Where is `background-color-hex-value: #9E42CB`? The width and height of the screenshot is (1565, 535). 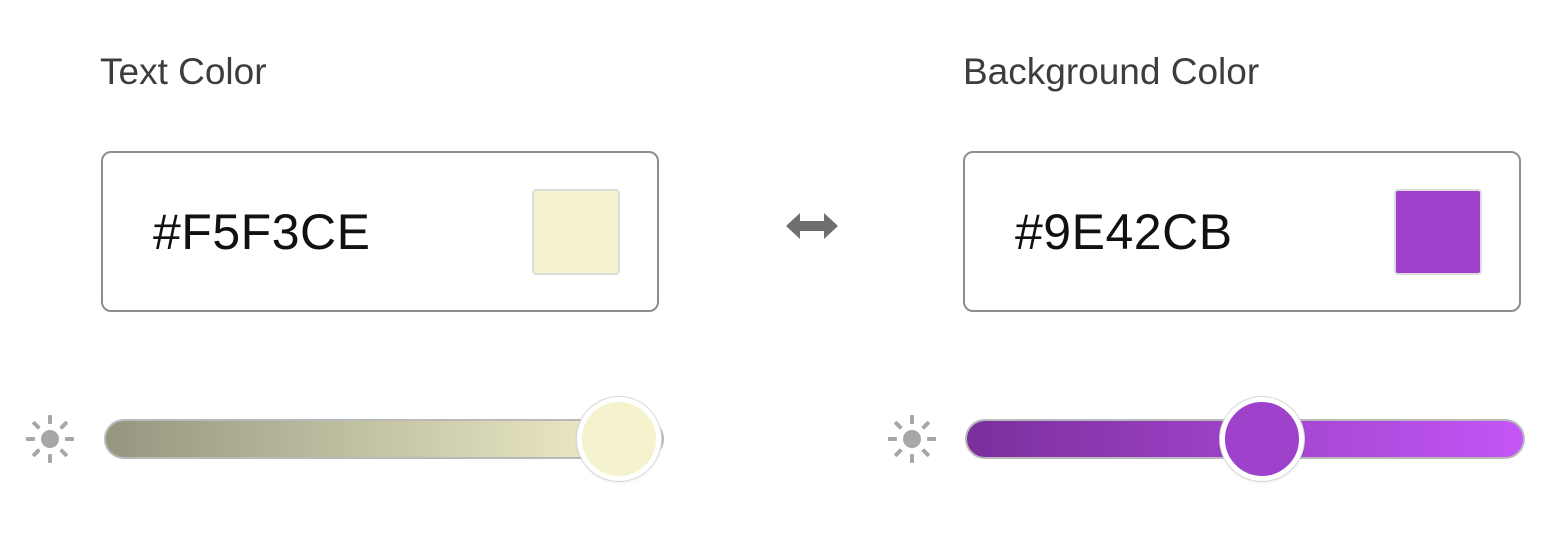
background-color-hex-value: #9E42CB is located at coordinates (1124, 232).